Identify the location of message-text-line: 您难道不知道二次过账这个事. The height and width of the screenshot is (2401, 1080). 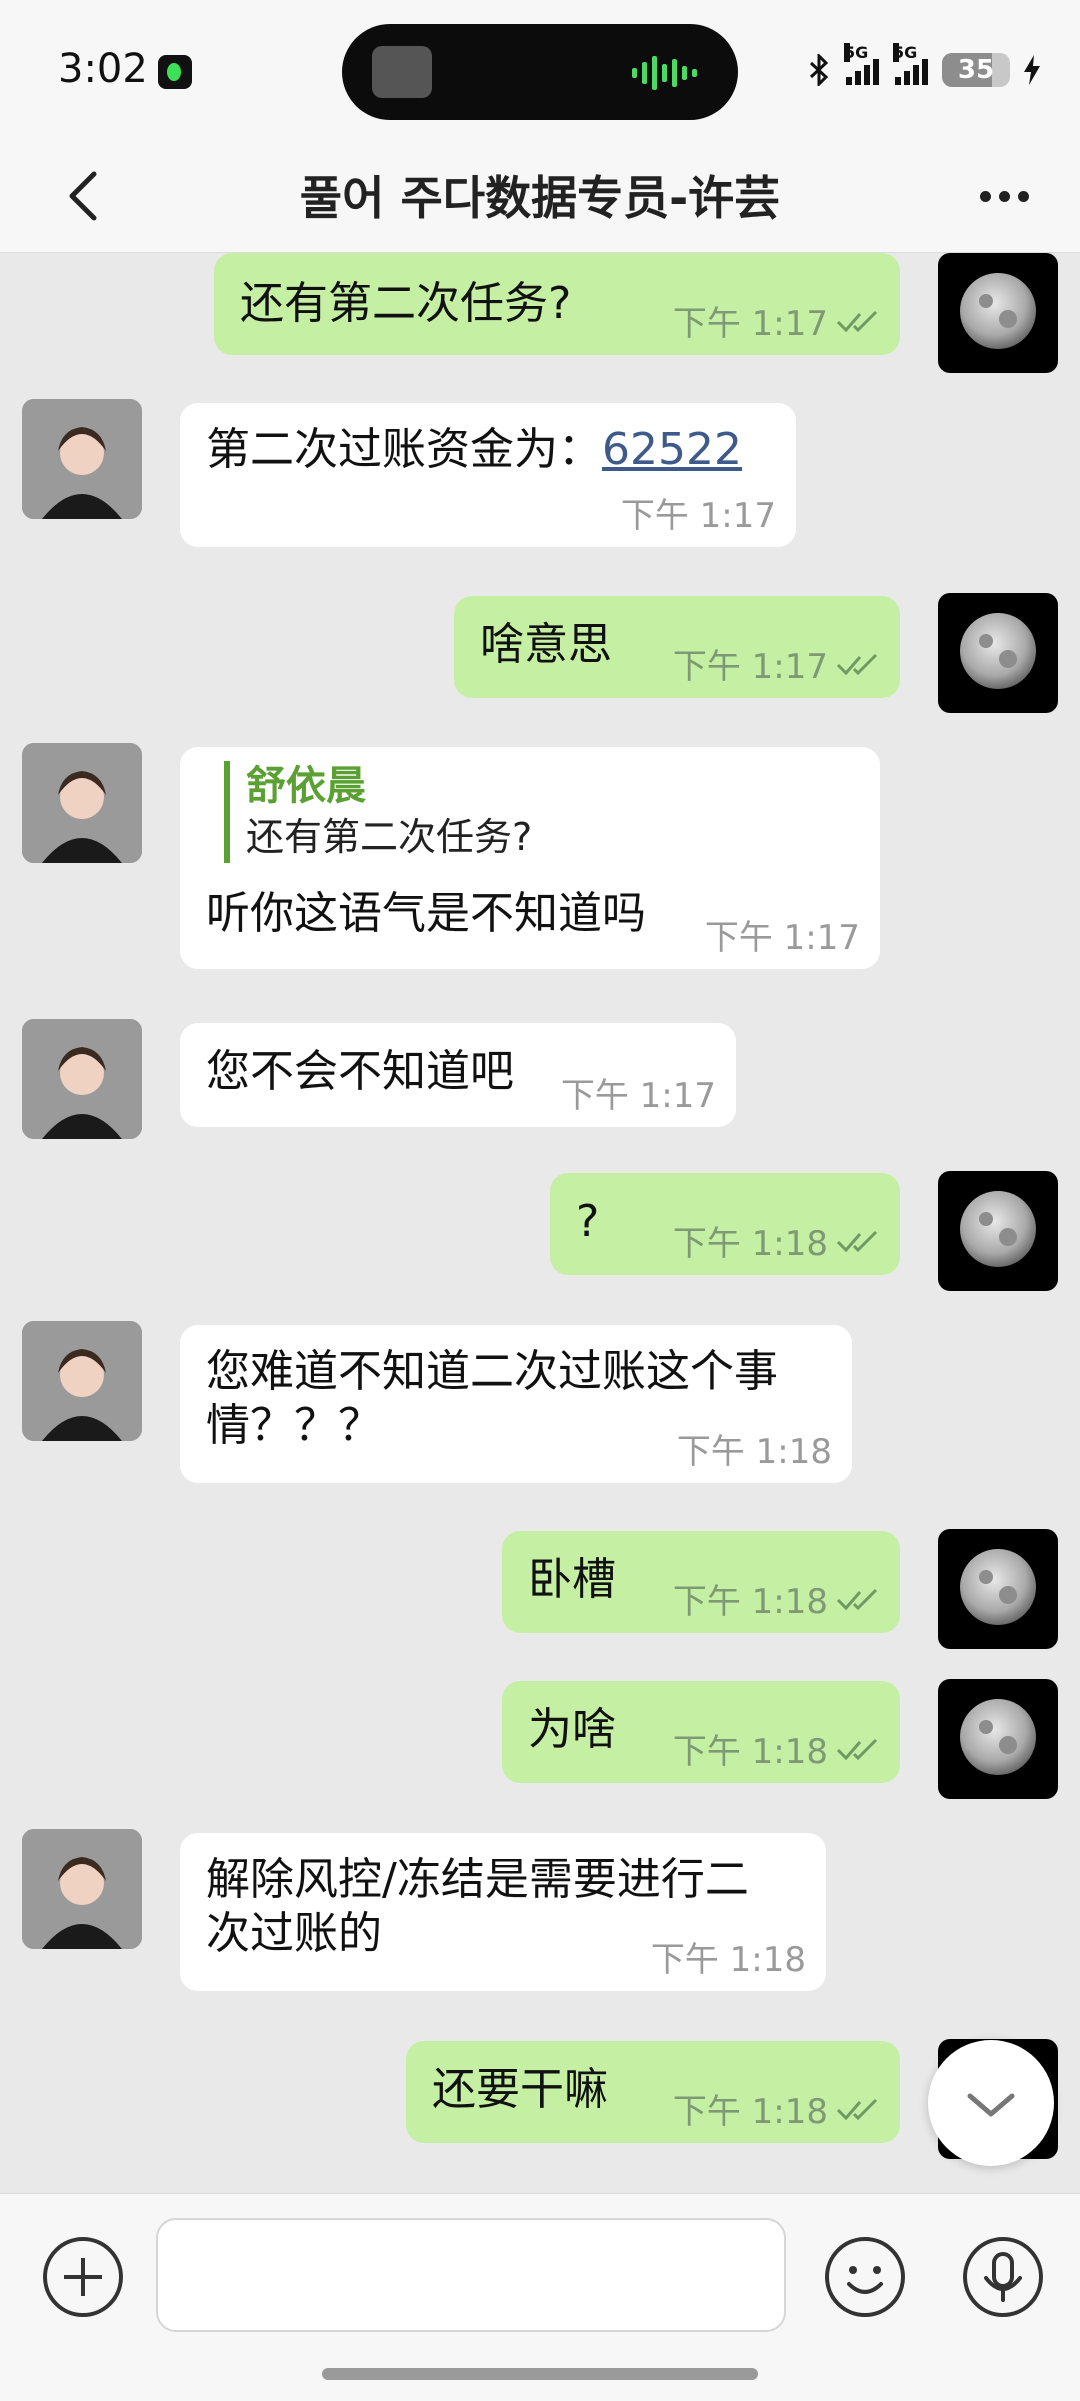
(492, 1371).